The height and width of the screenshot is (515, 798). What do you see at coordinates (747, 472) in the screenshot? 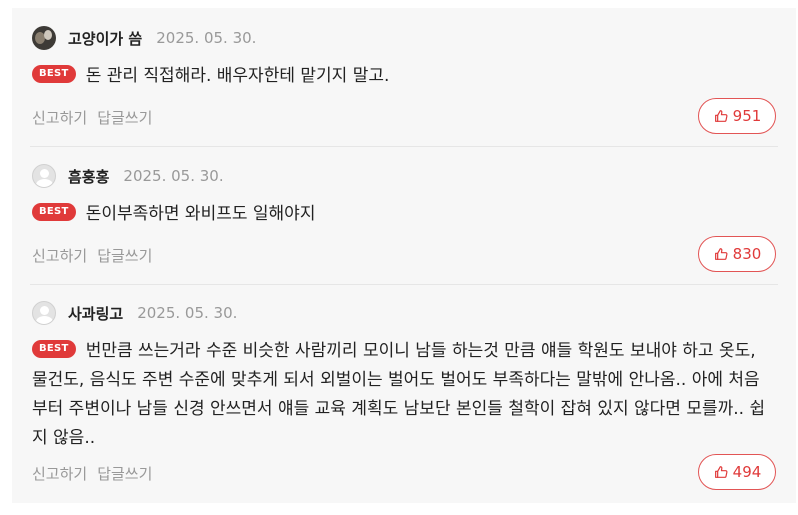
I see `like-count: 494` at bounding box center [747, 472].